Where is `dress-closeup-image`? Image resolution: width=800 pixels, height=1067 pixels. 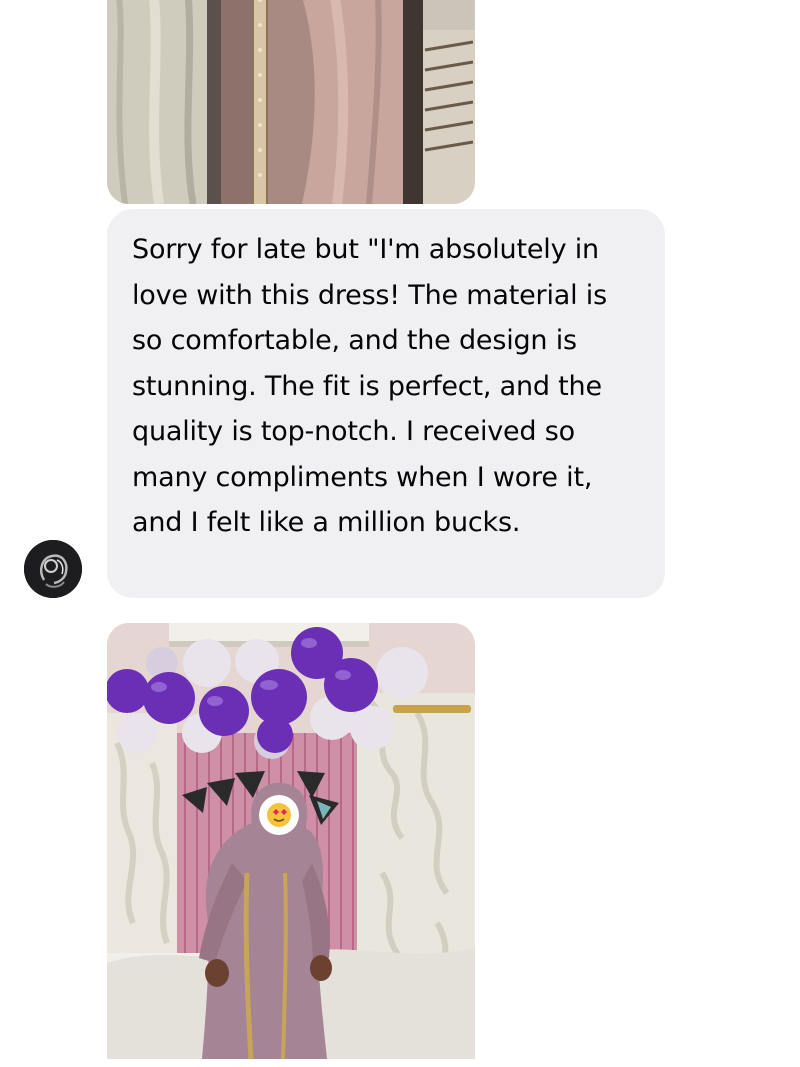 dress-closeup-image is located at coordinates (291, 102).